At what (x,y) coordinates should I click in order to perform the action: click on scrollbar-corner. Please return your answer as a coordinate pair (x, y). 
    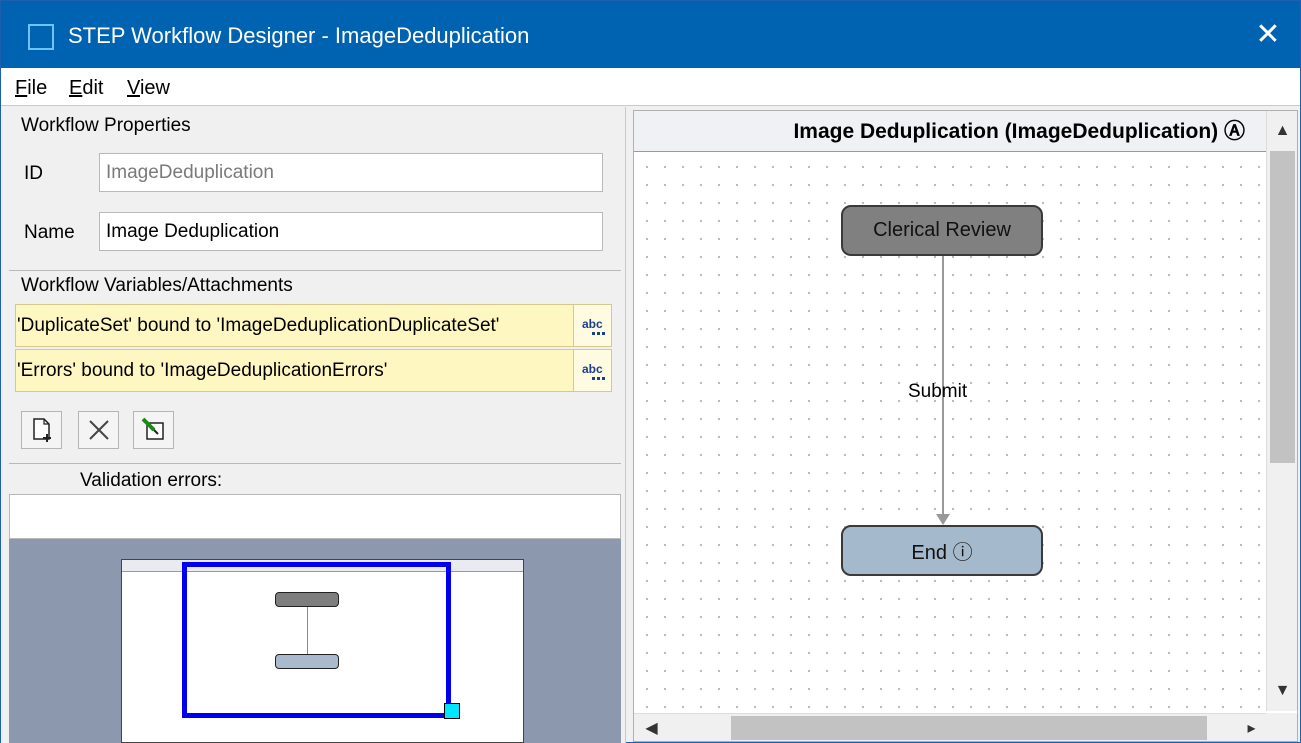
    Looking at the image, I should click on (1281, 727).